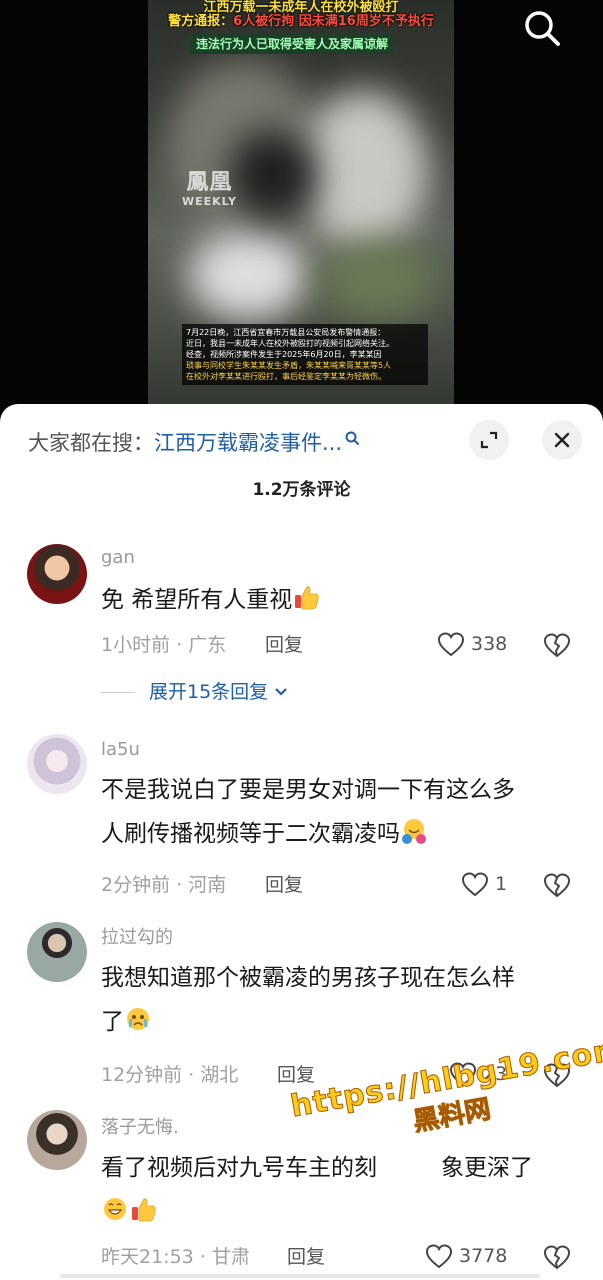 The width and height of the screenshot is (603, 1280). I want to click on comment-text-body: 免 希望所有人重视, so click(197, 600).